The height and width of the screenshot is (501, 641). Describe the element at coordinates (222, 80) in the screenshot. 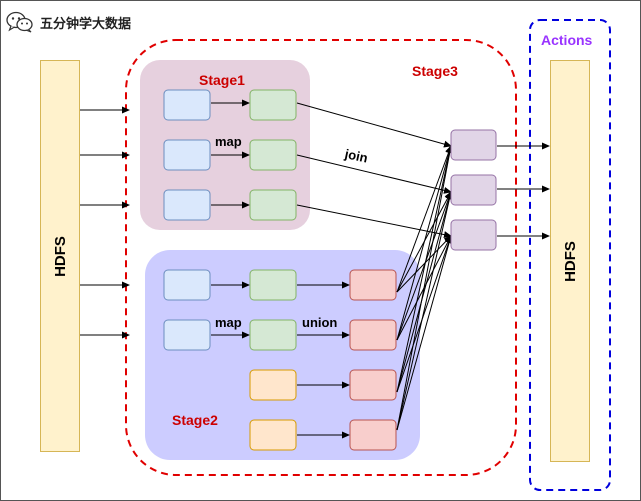

I see `stage1-label: Stage1` at that location.